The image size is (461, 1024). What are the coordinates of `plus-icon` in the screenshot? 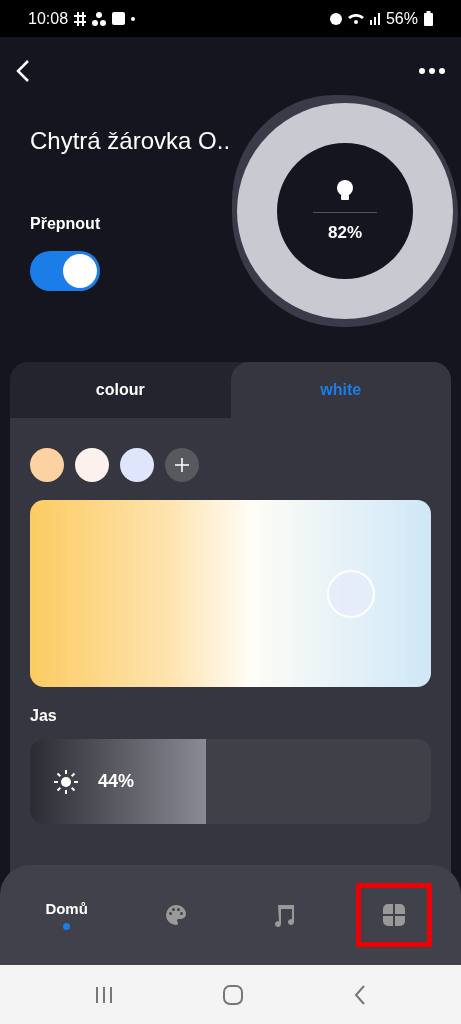 It's located at (182, 465).